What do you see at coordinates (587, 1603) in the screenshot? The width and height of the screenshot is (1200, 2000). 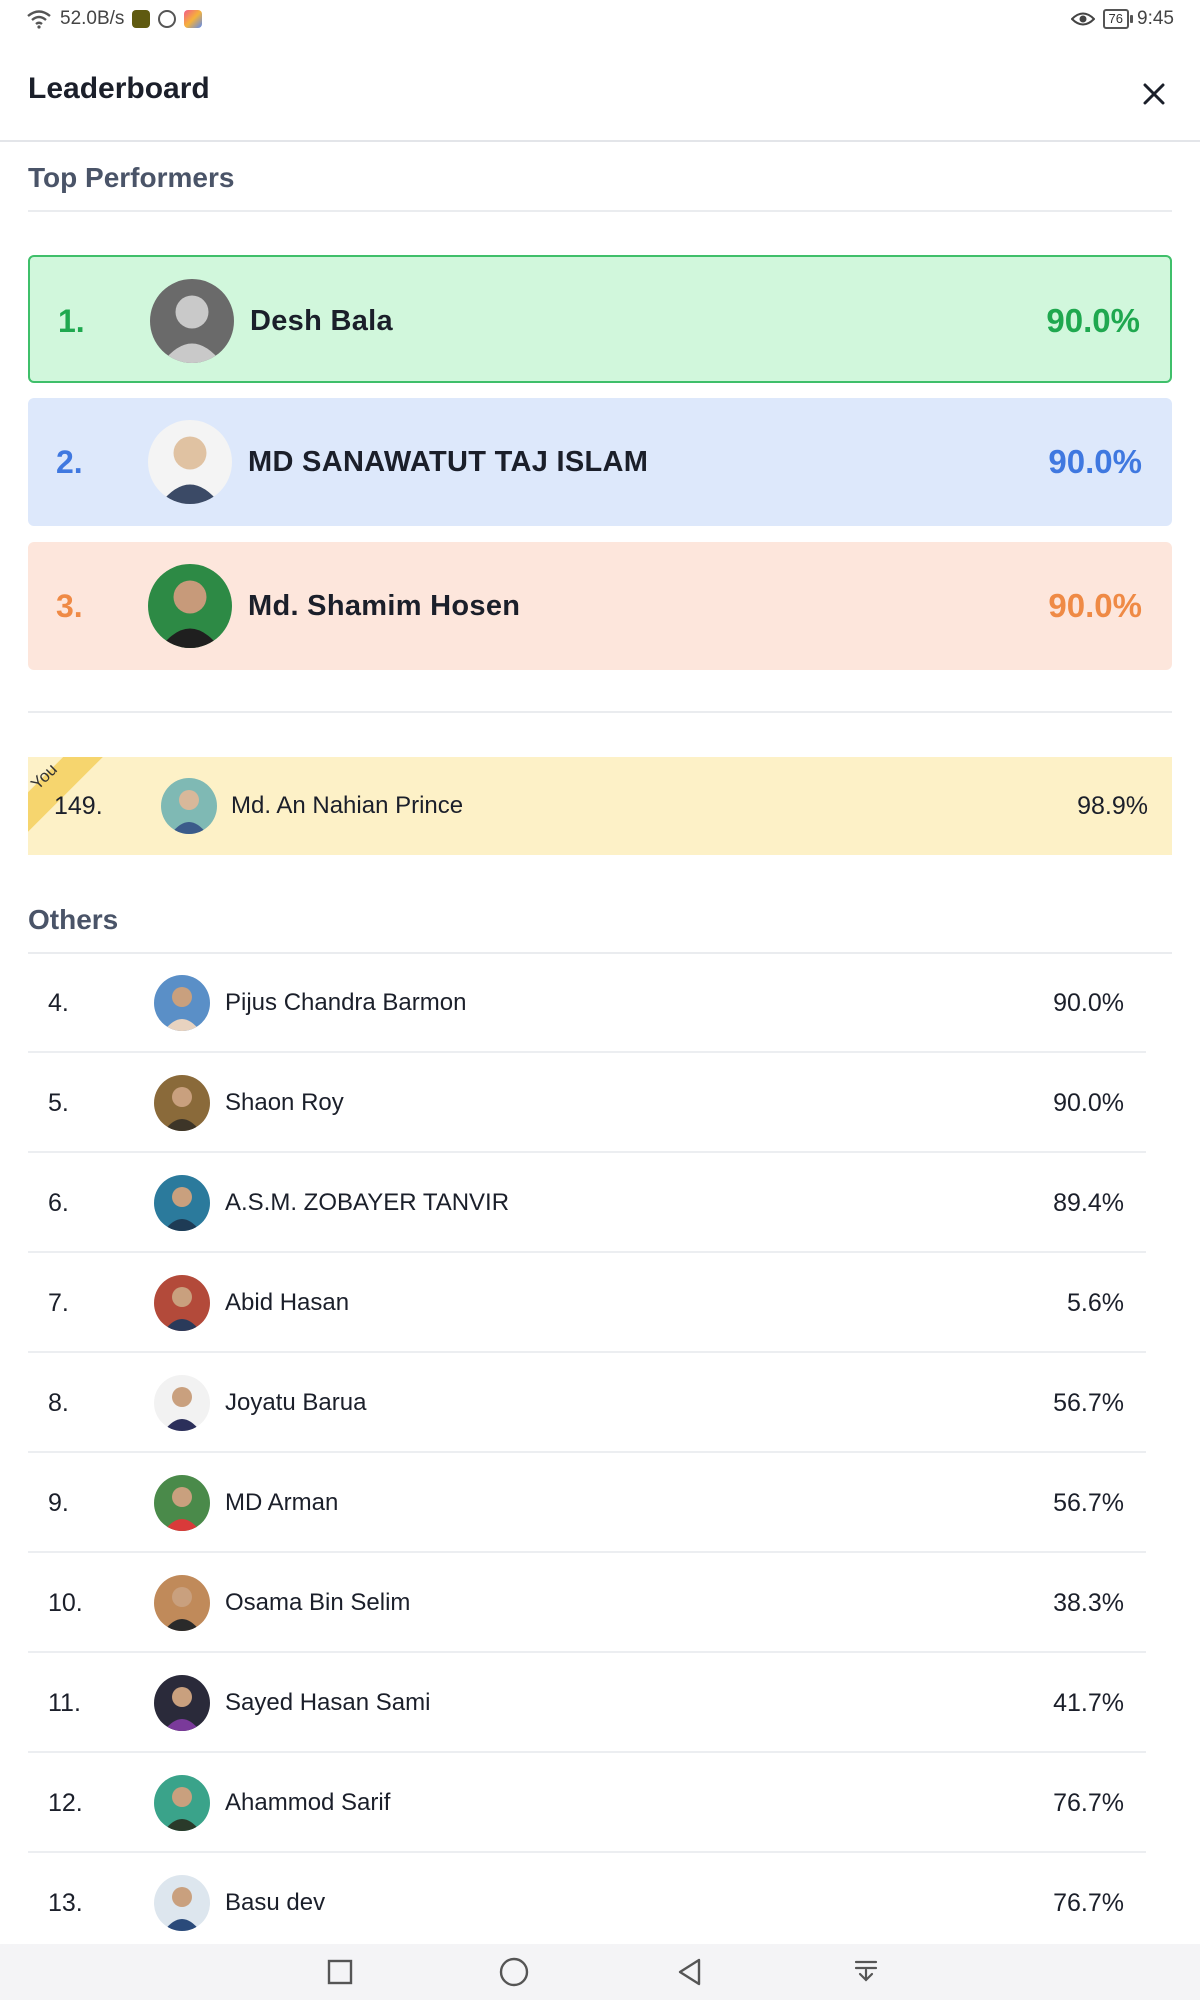 I see `list-item: 10. Osama Bin Selim 38.3%` at bounding box center [587, 1603].